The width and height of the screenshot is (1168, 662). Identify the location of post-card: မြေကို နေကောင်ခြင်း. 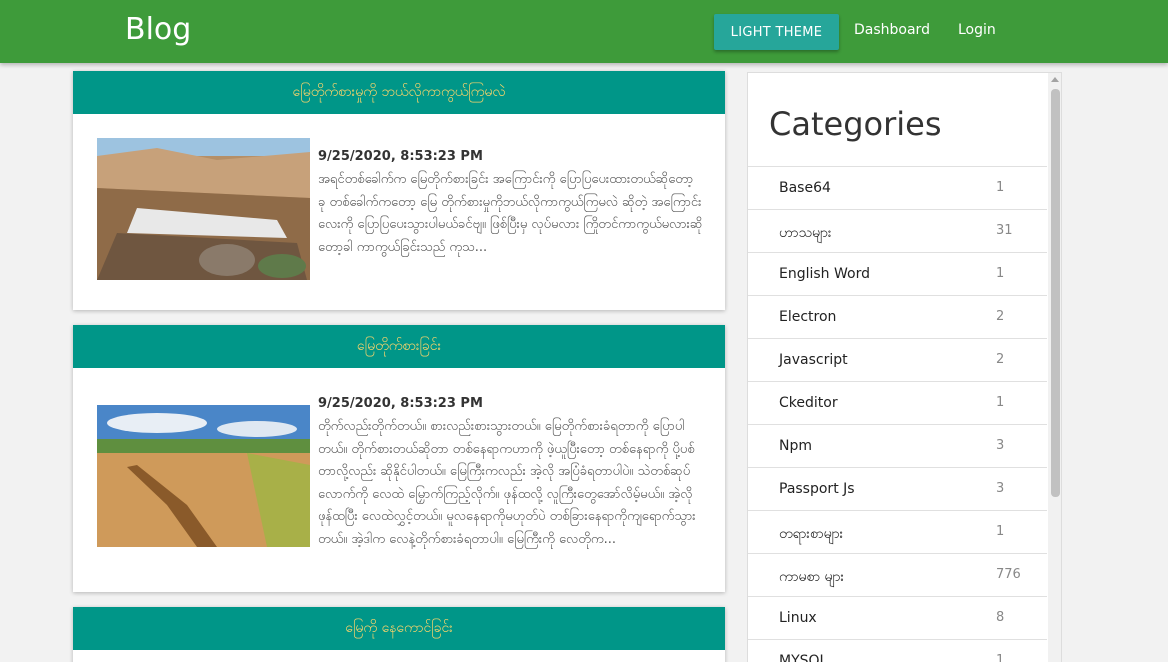
(399, 634).